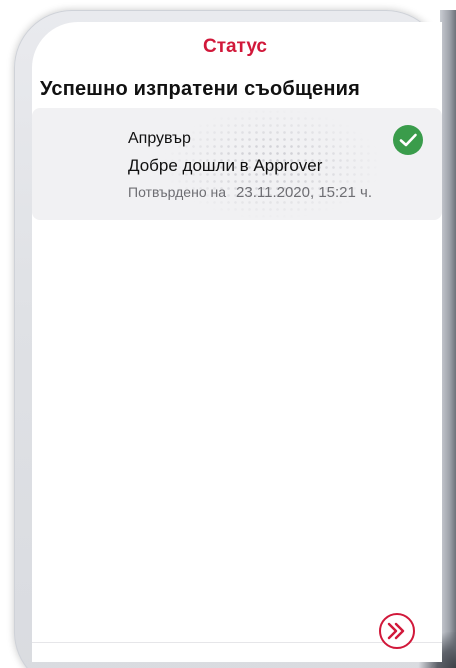 The height and width of the screenshot is (668, 456). I want to click on double-chevron-right-icon, so click(397, 631).